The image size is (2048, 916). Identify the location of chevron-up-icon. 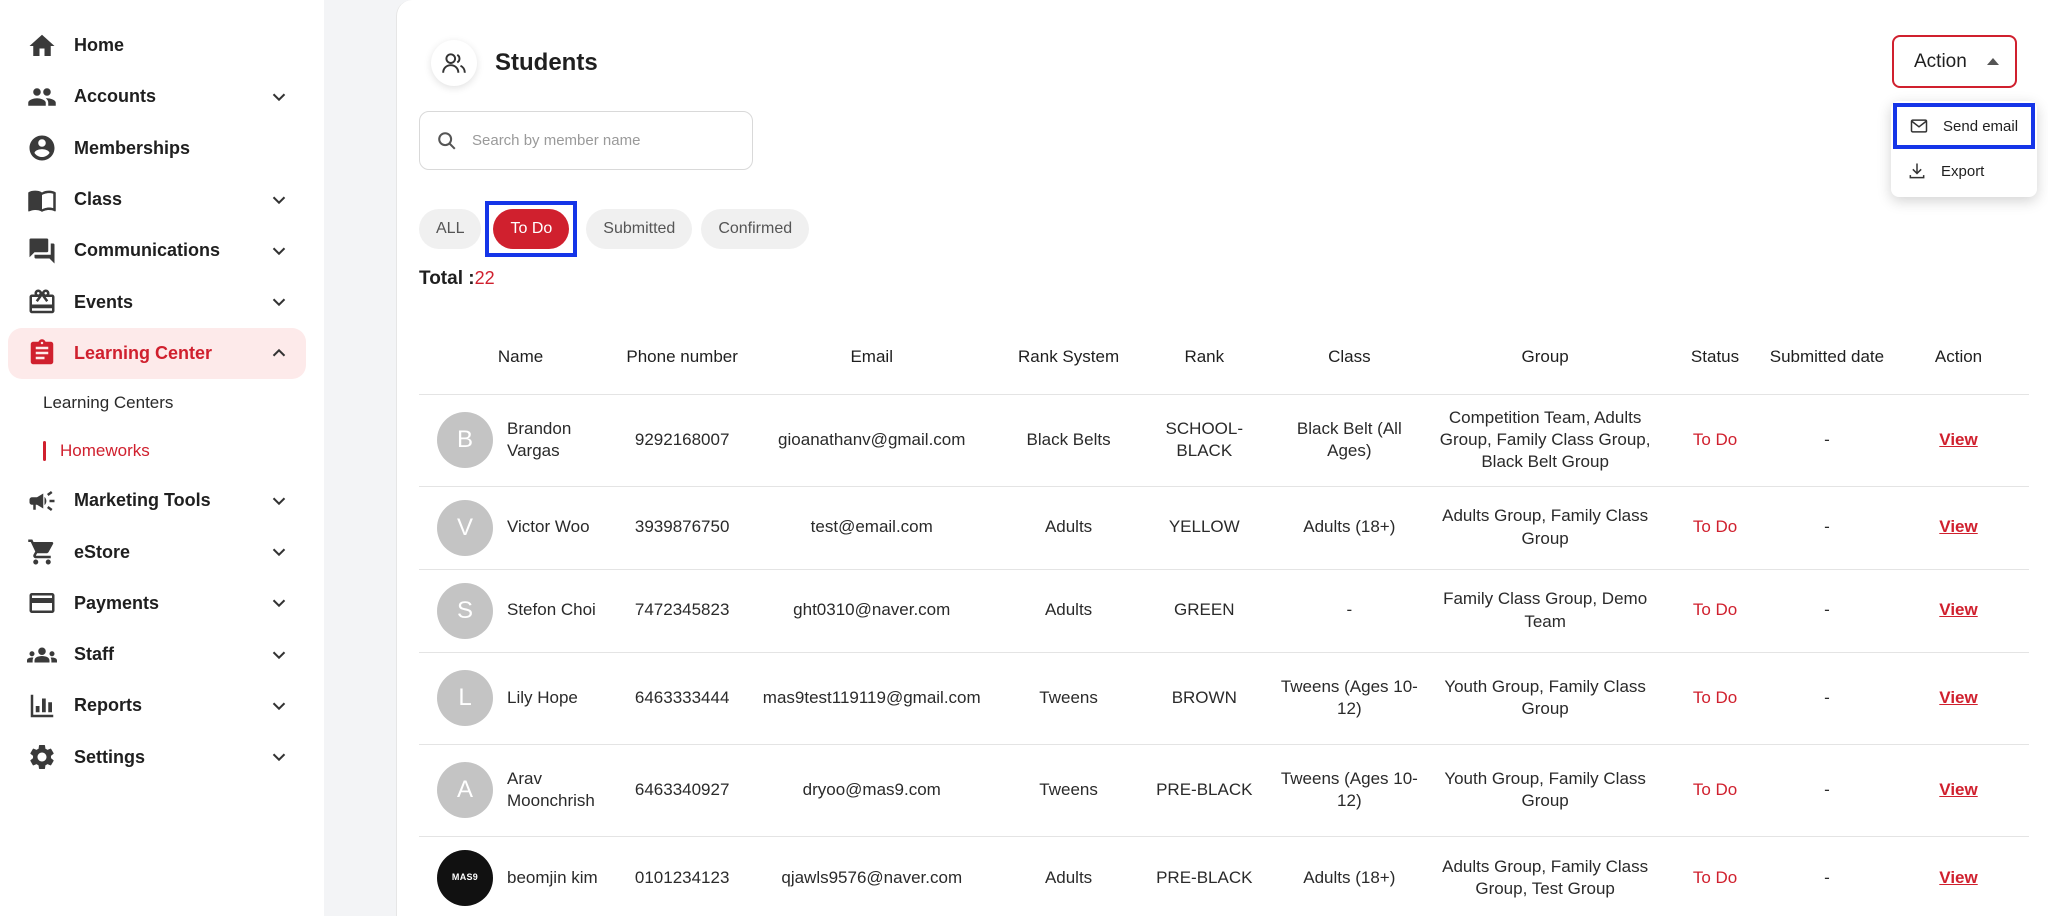
(279, 353).